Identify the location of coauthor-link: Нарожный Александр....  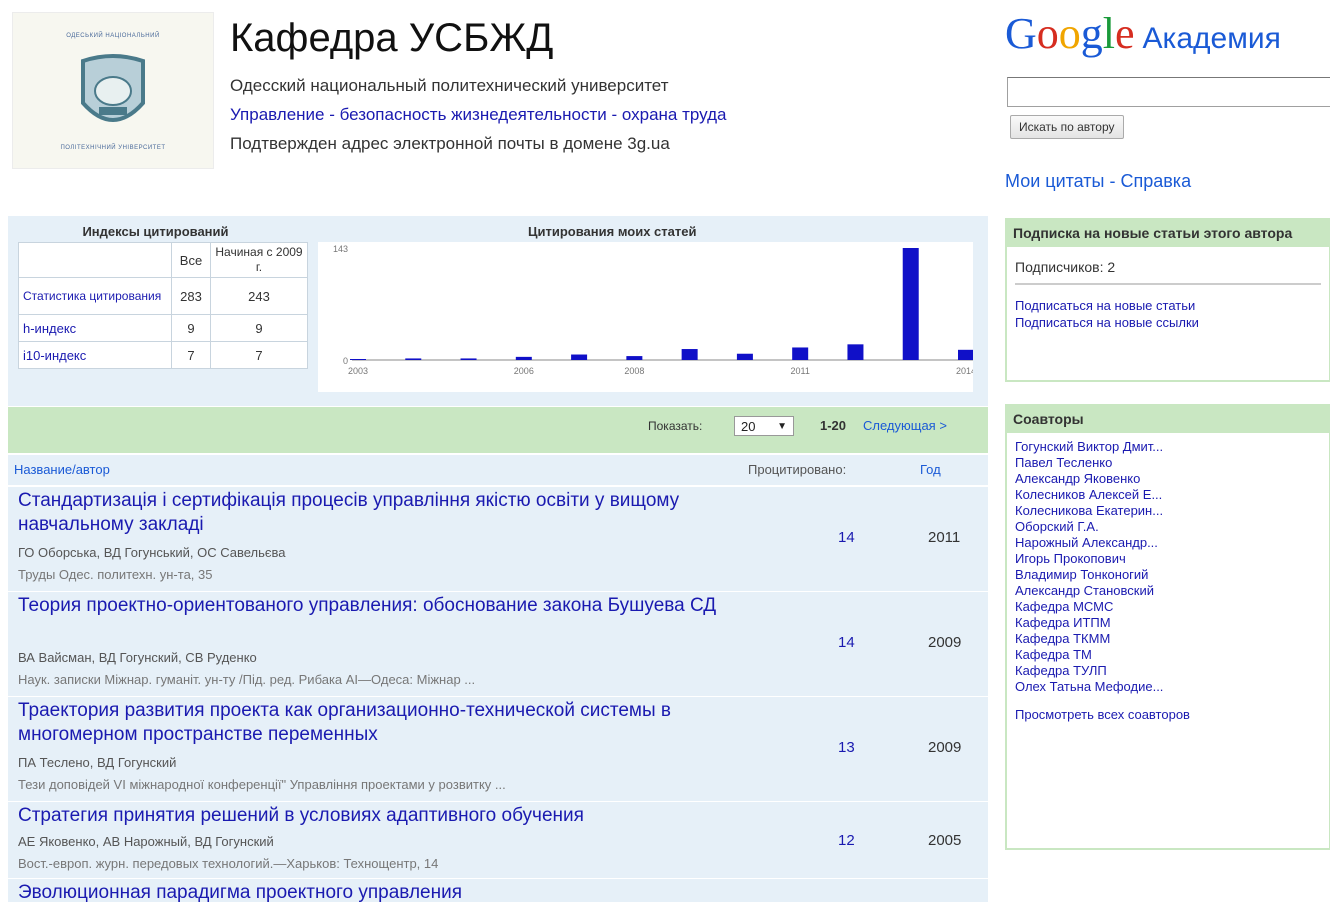
(1168, 543).